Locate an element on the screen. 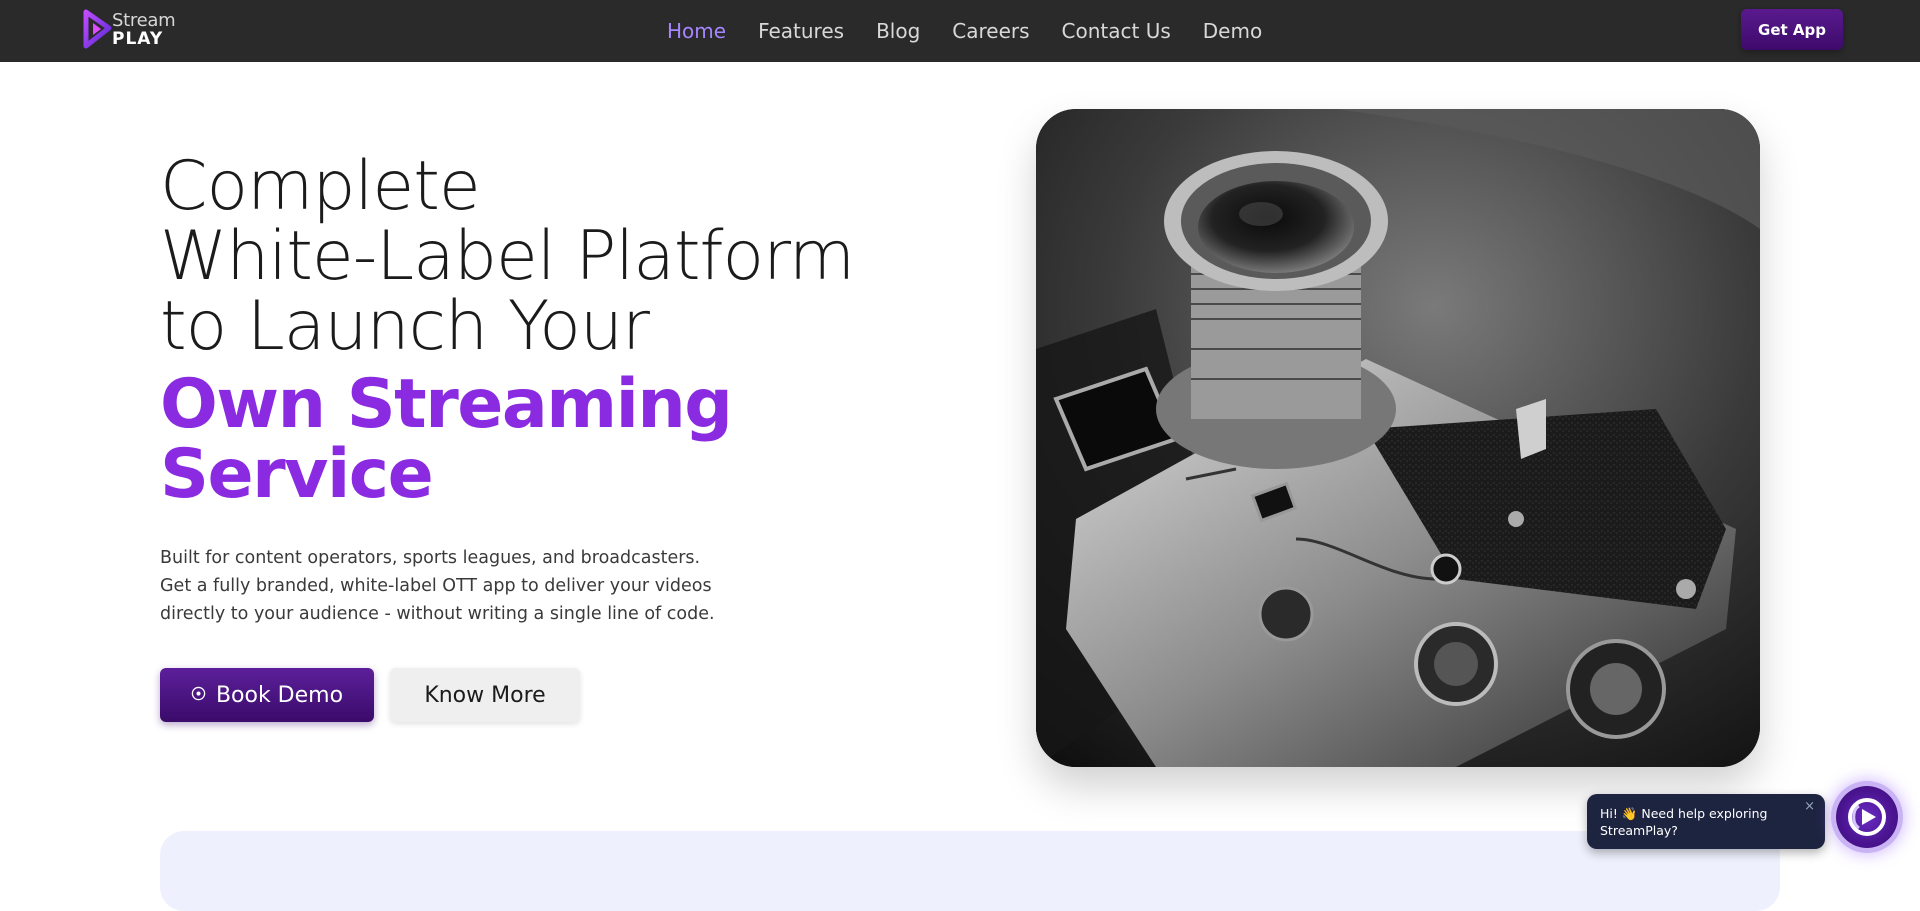 The height and width of the screenshot is (911, 1920). hero-title-line: Complete is located at coordinates (320, 186).